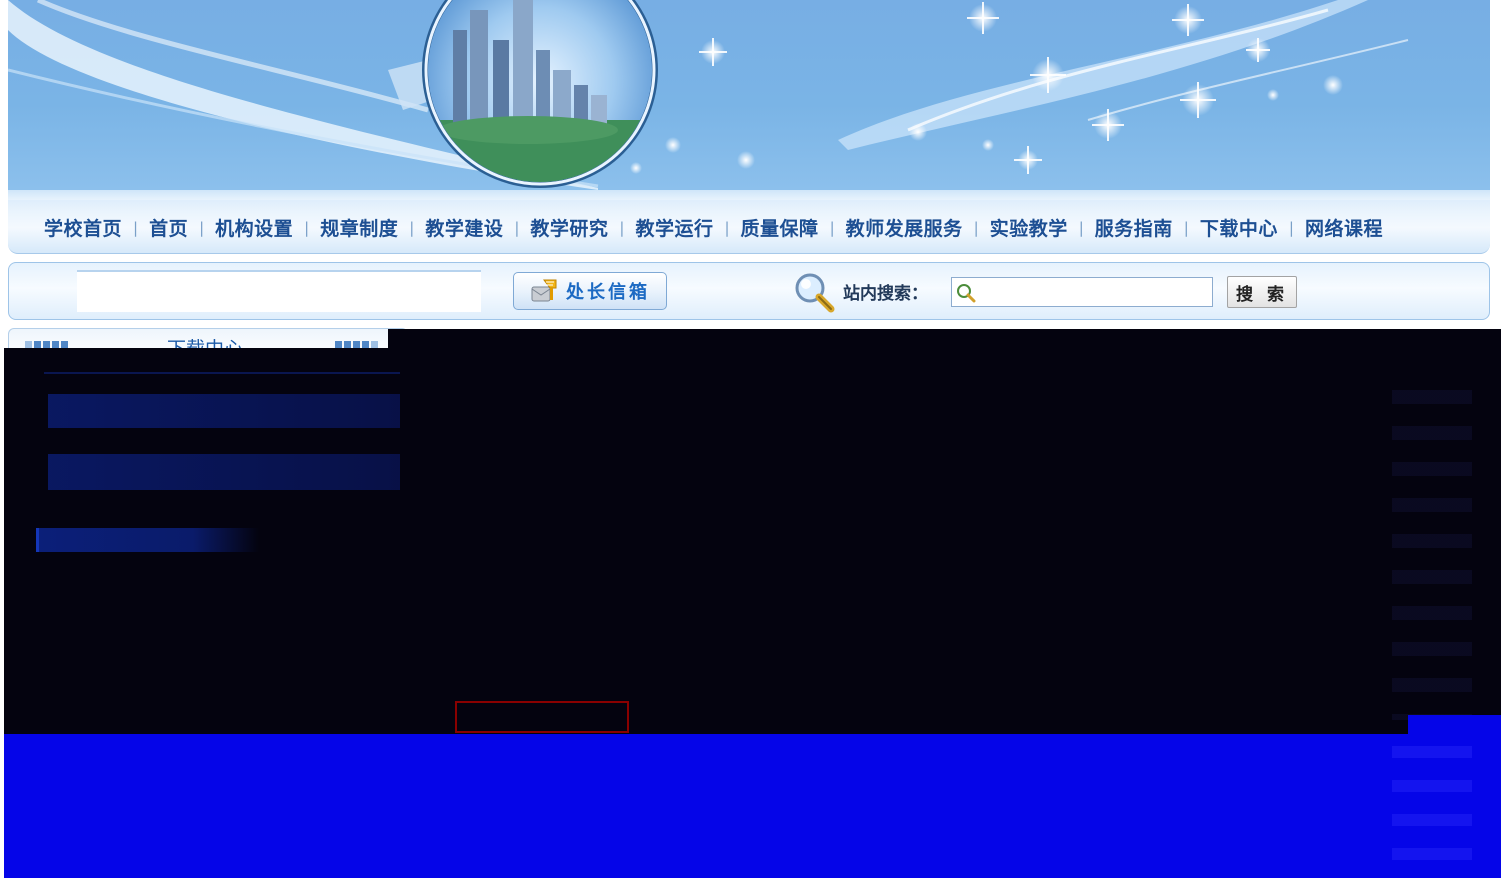  What do you see at coordinates (1432, 809) in the screenshot?
I see `blue-band-right-column` at bounding box center [1432, 809].